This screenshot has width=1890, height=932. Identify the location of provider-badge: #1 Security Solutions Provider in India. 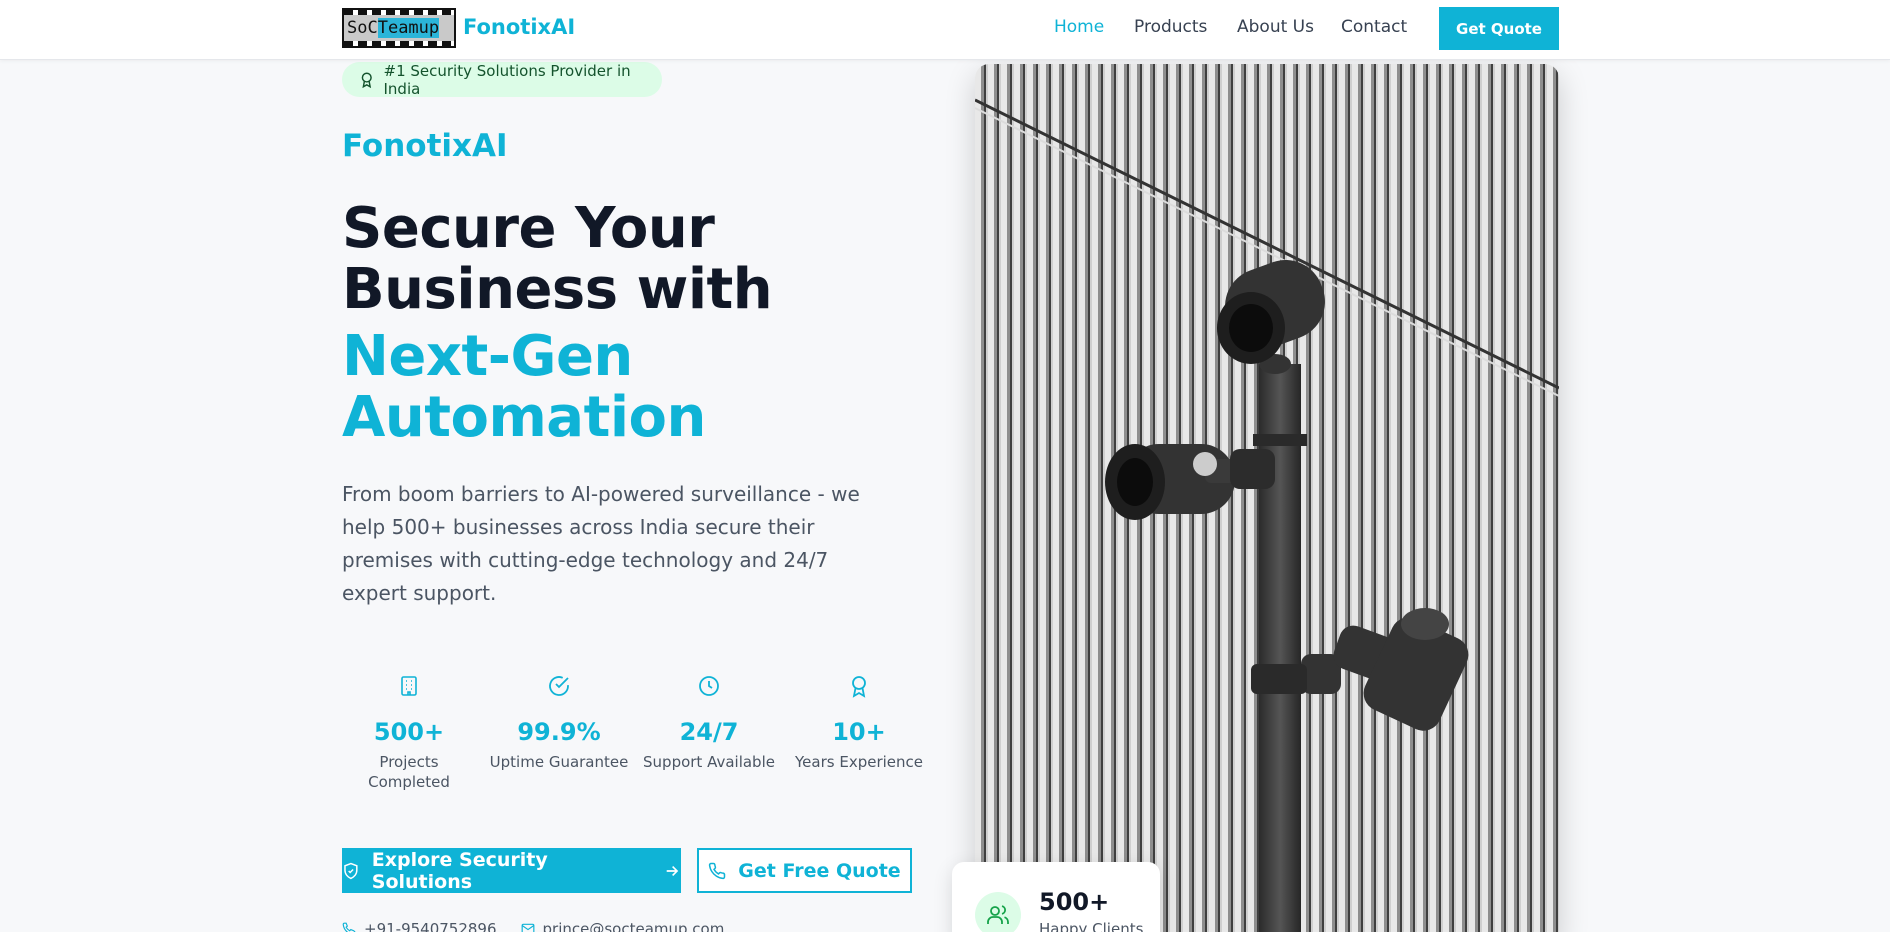
(502, 79).